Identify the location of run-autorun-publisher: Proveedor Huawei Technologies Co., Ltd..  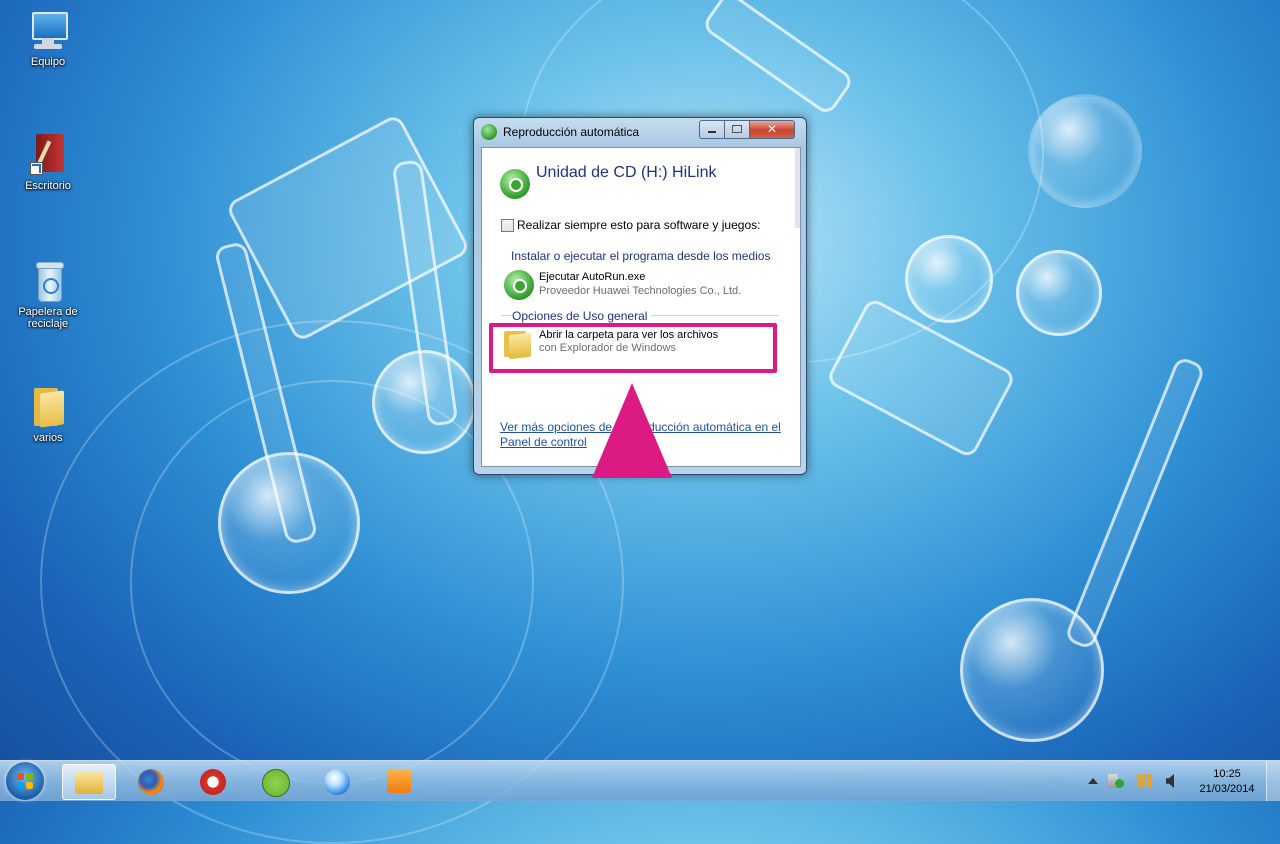
(640, 291).